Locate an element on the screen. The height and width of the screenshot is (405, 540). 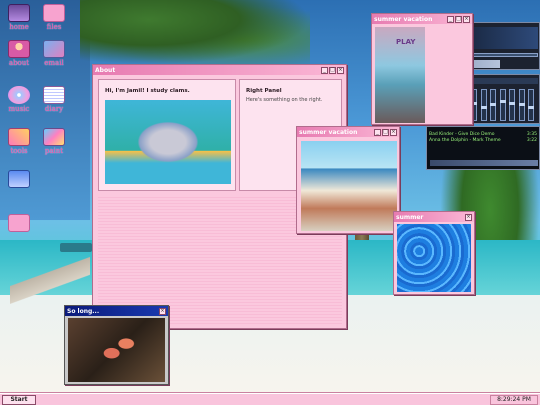
boat is located at coordinates (76, 247).